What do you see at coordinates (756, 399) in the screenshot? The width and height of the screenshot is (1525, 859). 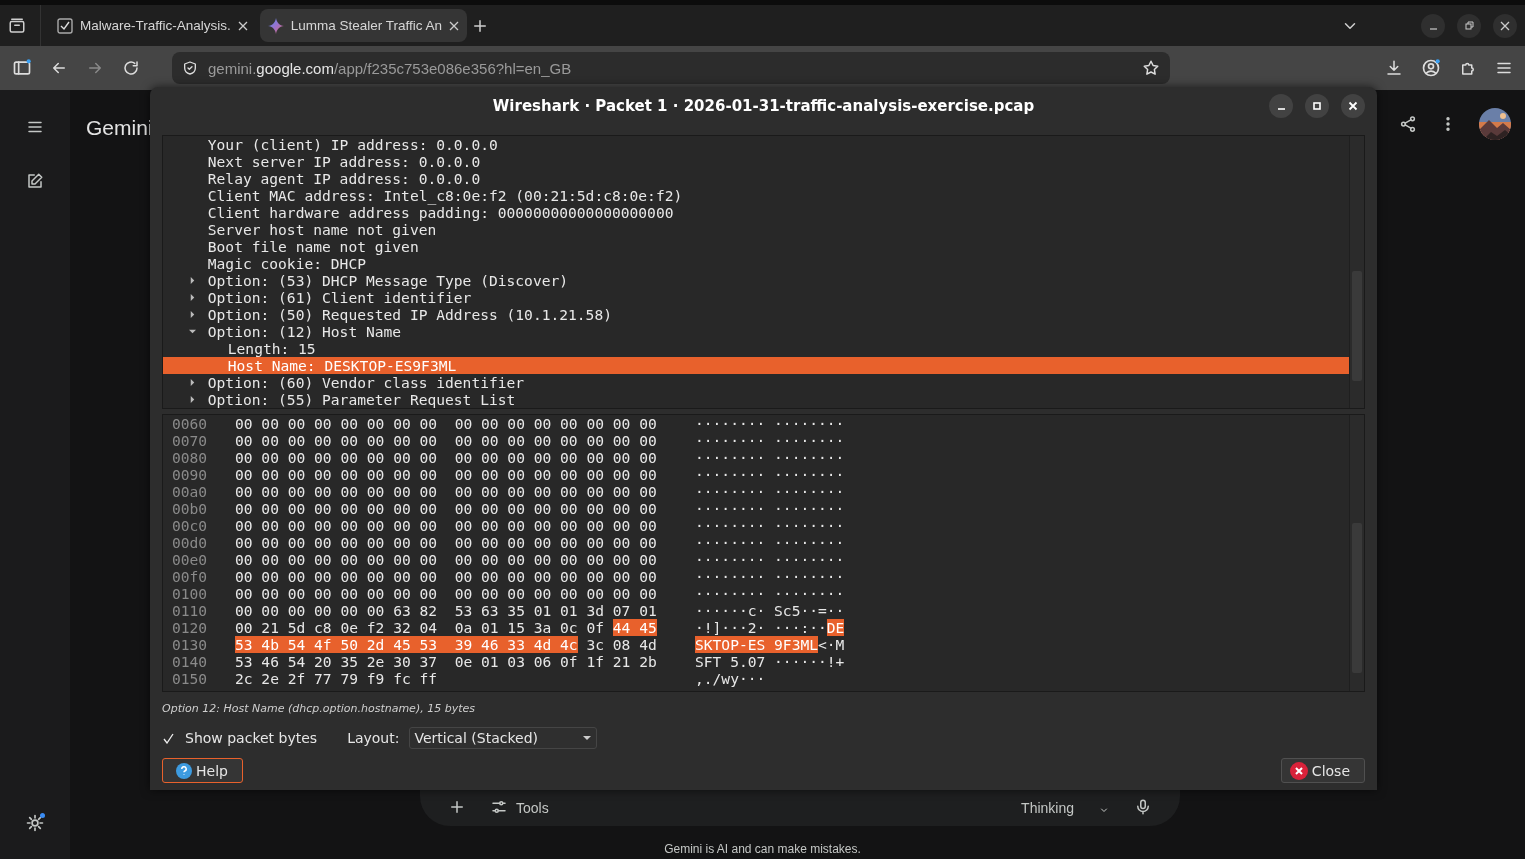 I see `tree-row: Option: (55) Parameter Request List` at bounding box center [756, 399].